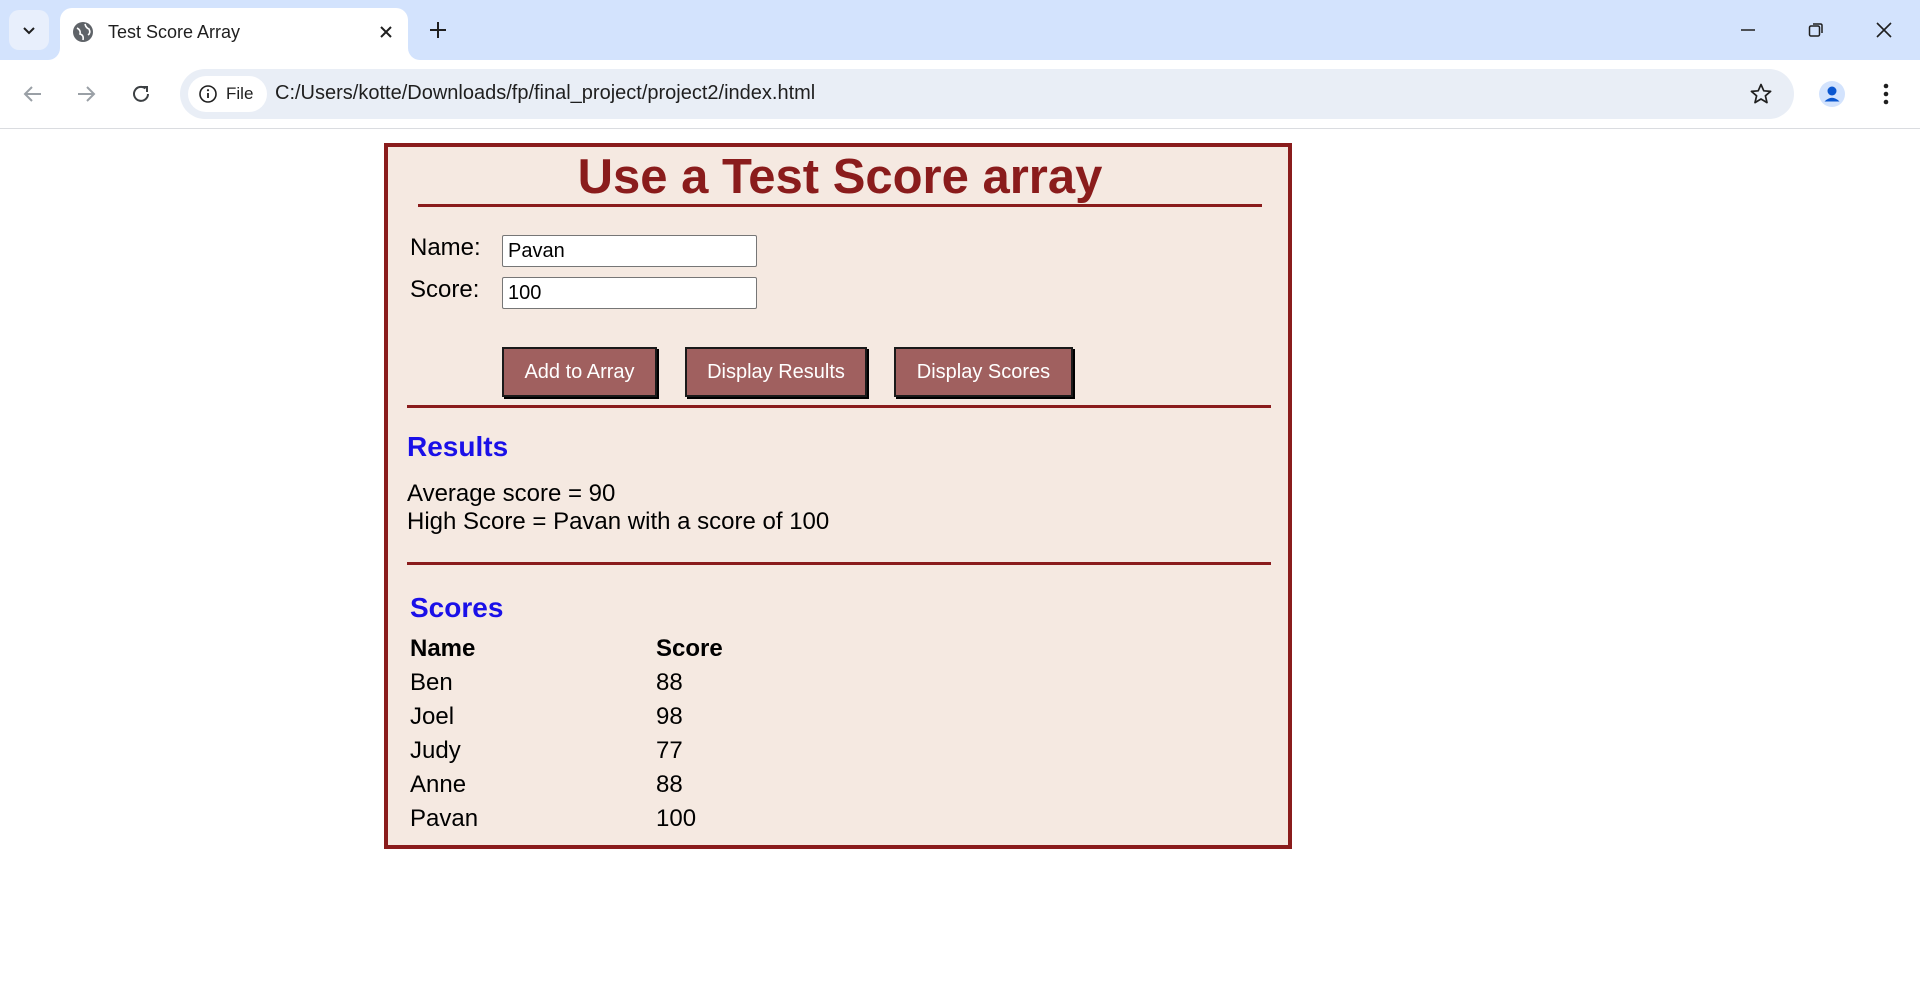 The image size is (1920, 1008). I want to click on tab-search-button, so click(29, 30).